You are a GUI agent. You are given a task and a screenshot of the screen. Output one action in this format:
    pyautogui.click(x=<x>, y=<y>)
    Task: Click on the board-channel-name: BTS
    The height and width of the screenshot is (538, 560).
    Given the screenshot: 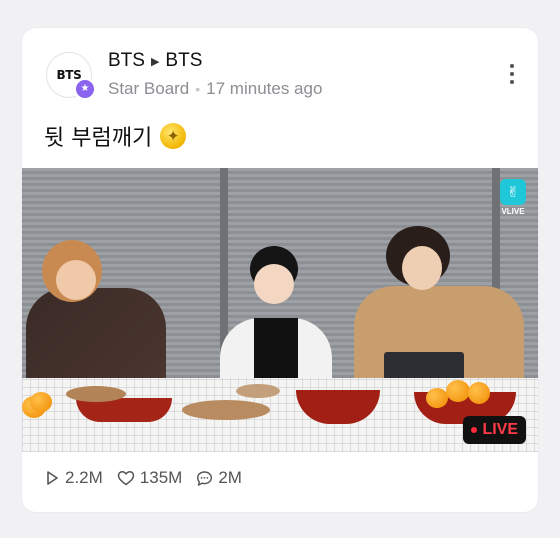 What is the action you would take?
    pyautogui.click(x=183, y=61)
    